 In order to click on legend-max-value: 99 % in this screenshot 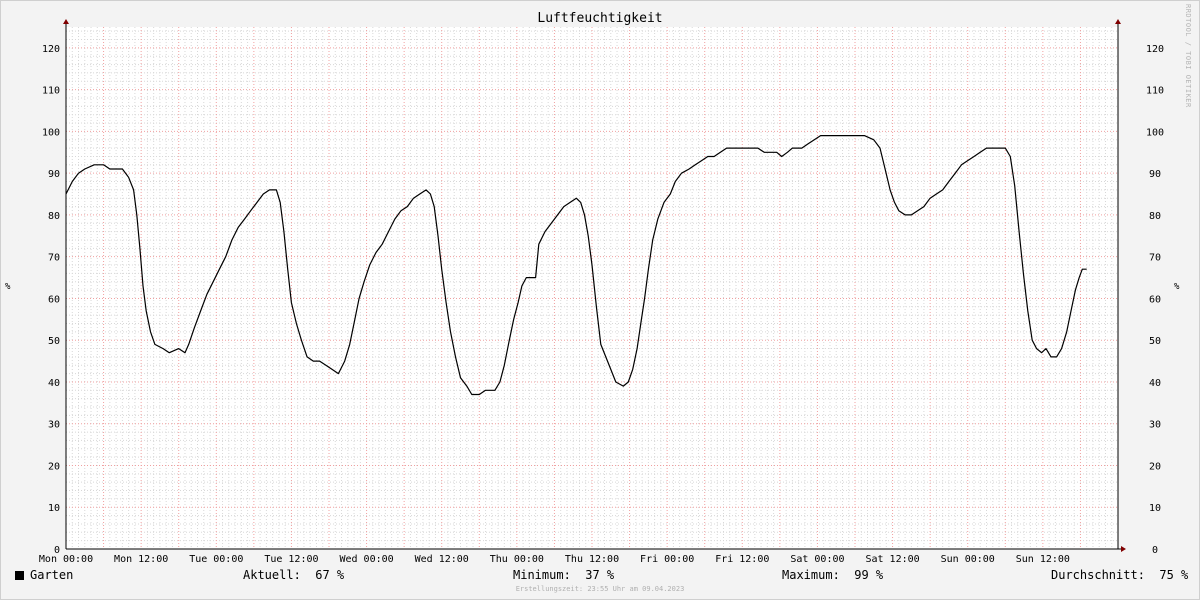, I will do `click(869, 575)`.